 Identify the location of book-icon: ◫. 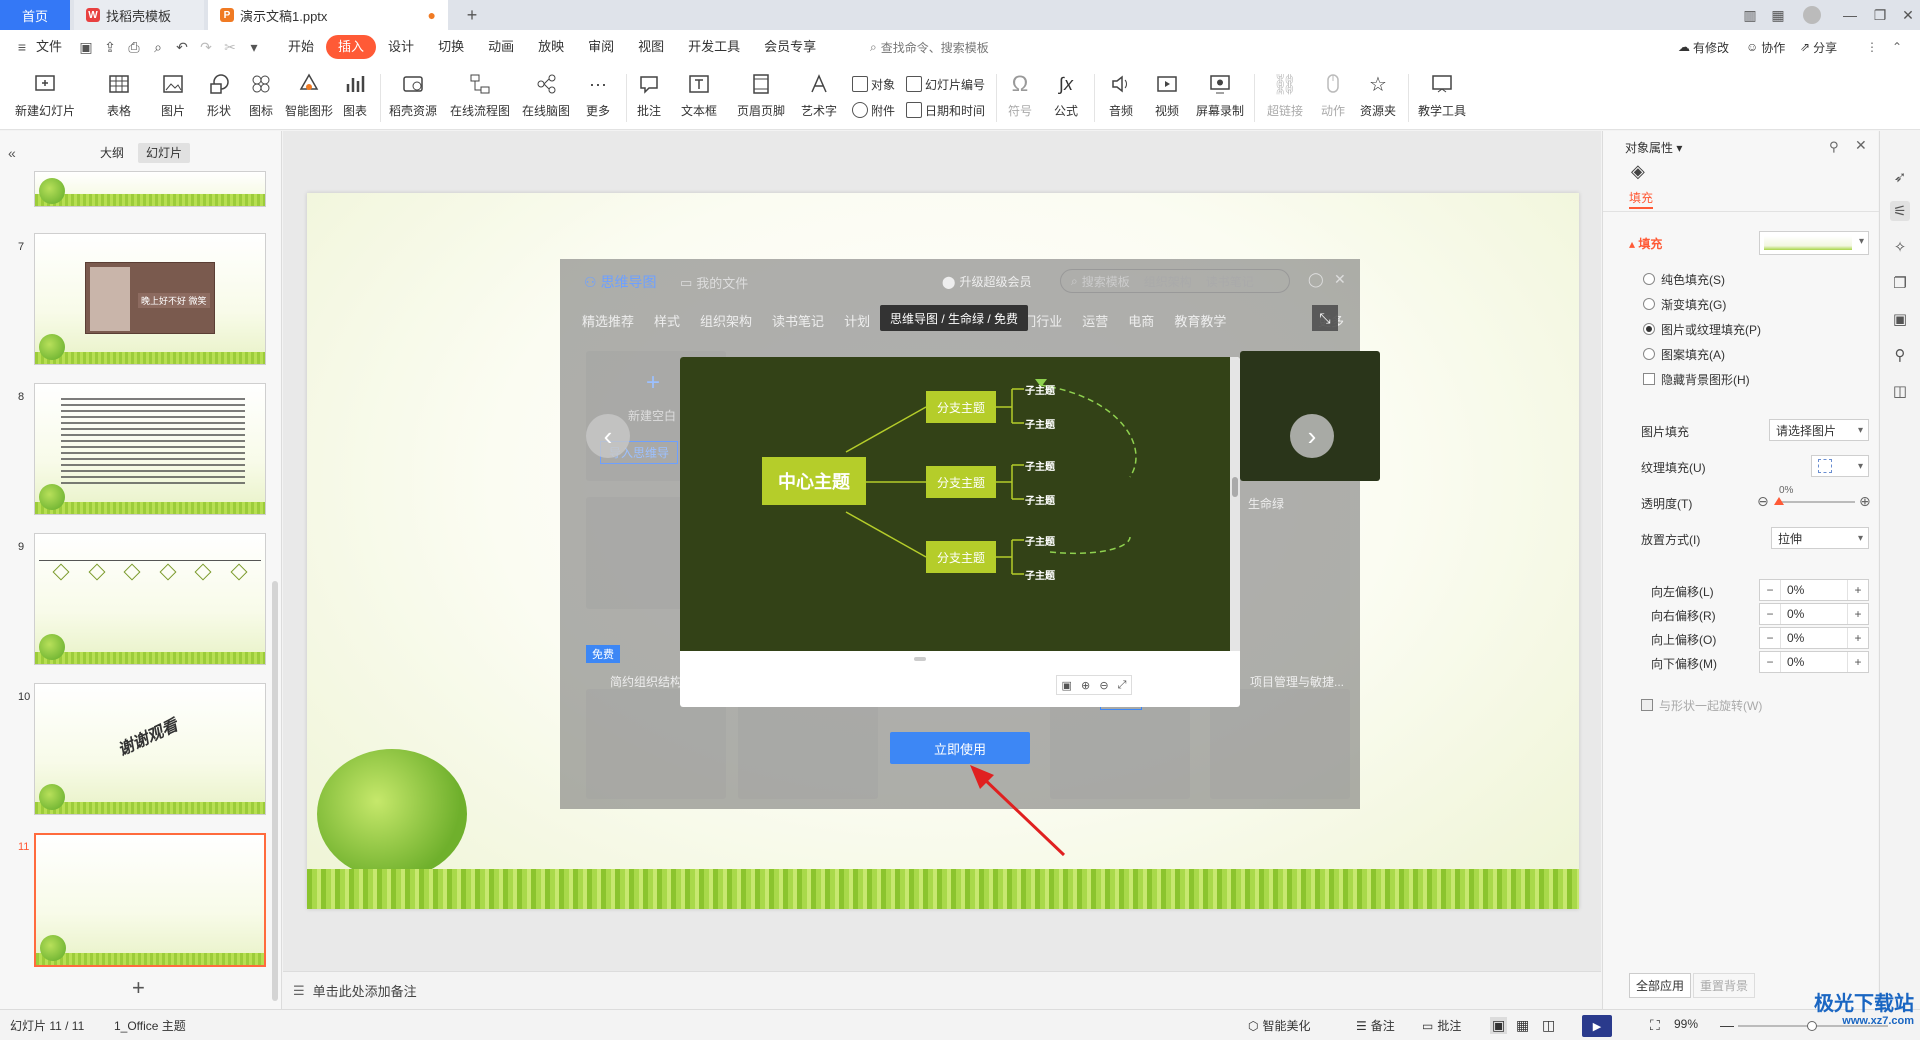
(1900, 391).